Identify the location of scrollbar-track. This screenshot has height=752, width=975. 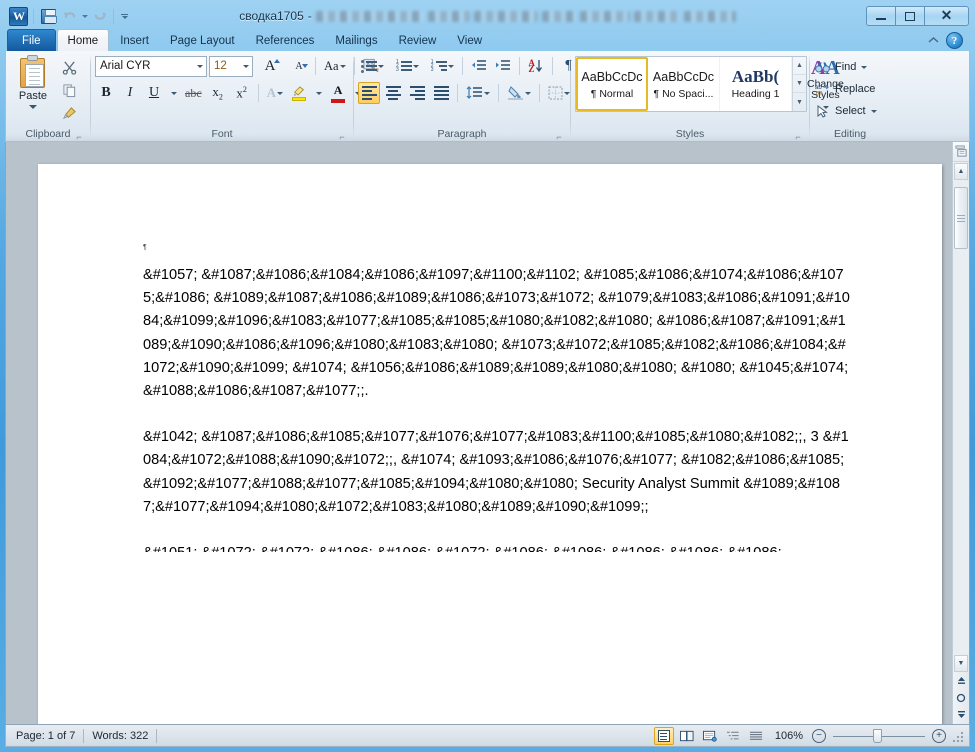
(961, 417).